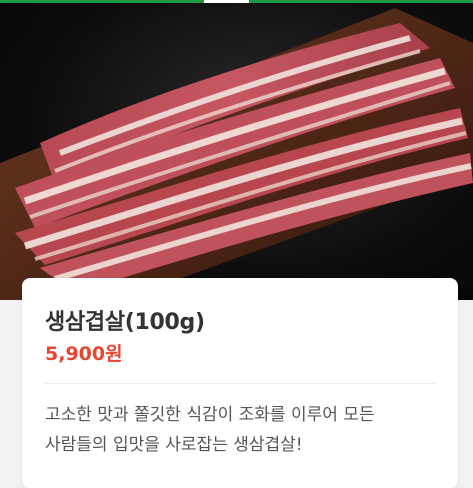 This screenshot has height=488, width=473. Describe the element at coordinates (84, 354) in the screenshot. I see `product-price: 5,900원` at that location.